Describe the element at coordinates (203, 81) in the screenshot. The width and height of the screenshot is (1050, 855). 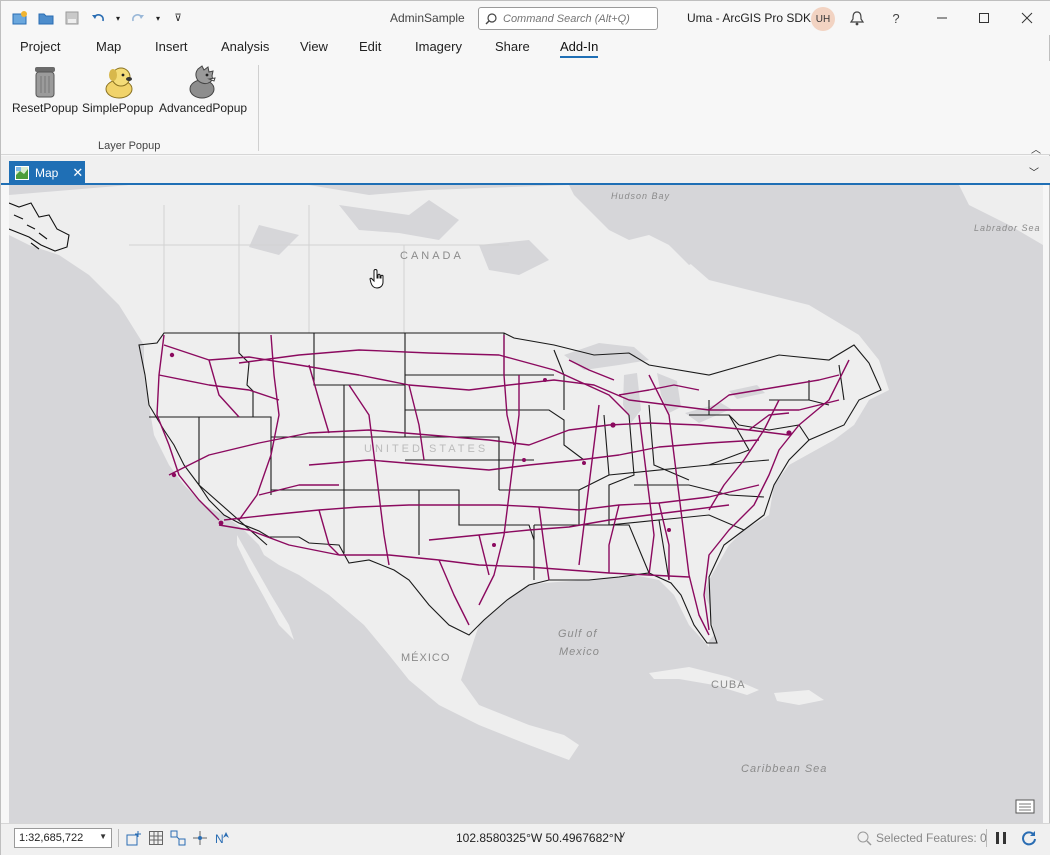
I see `dinosaur-icon` at that location.